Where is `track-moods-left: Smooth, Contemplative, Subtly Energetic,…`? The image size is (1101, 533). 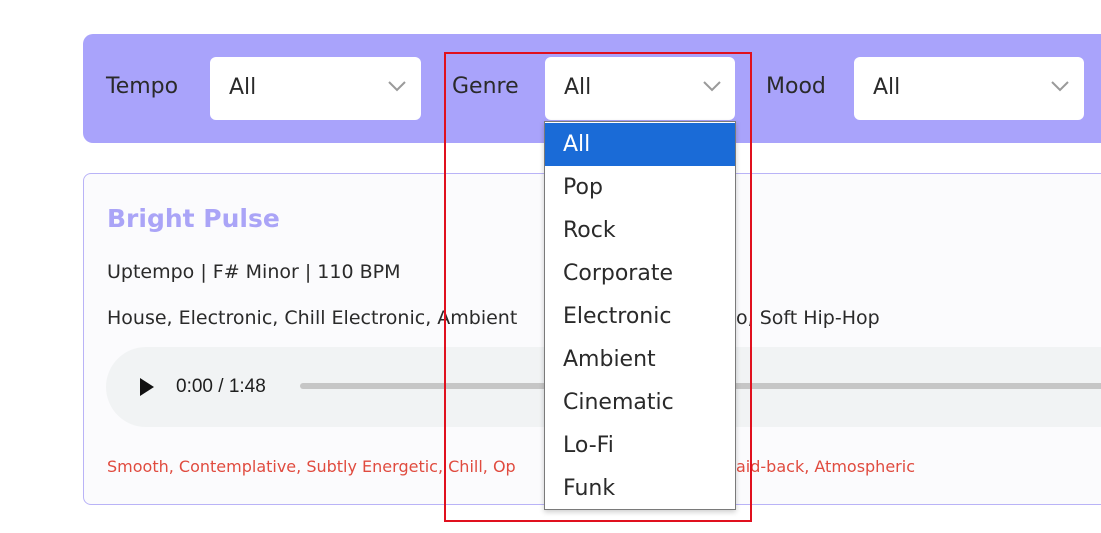 track-moods-left: Smooth, Contemplative, Subtly Energetic,… is located at coordinates (311, 466).